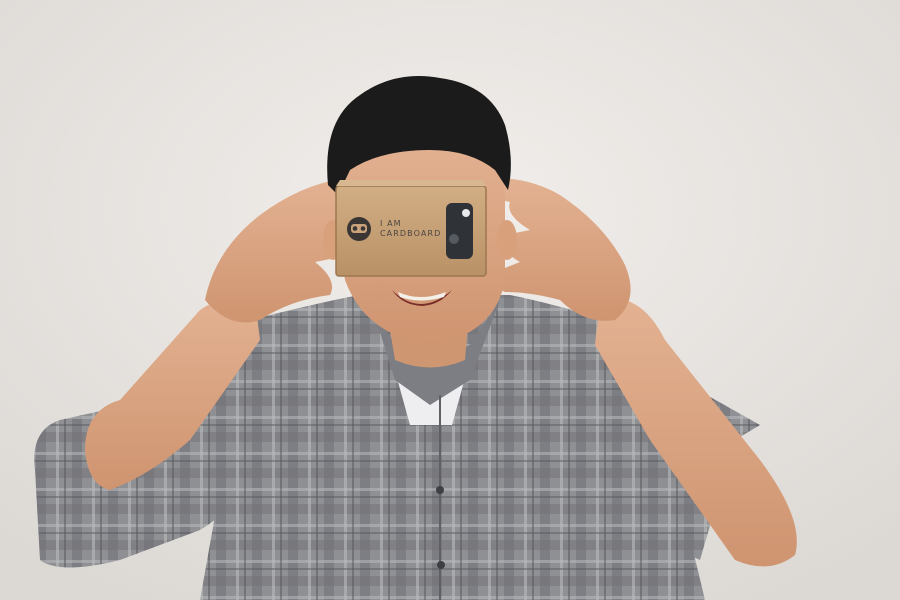  What do you see at coordinates (359, 229) in the screenshot?
I see `cardboard-logo-icon` at bounding box center [359, 229].